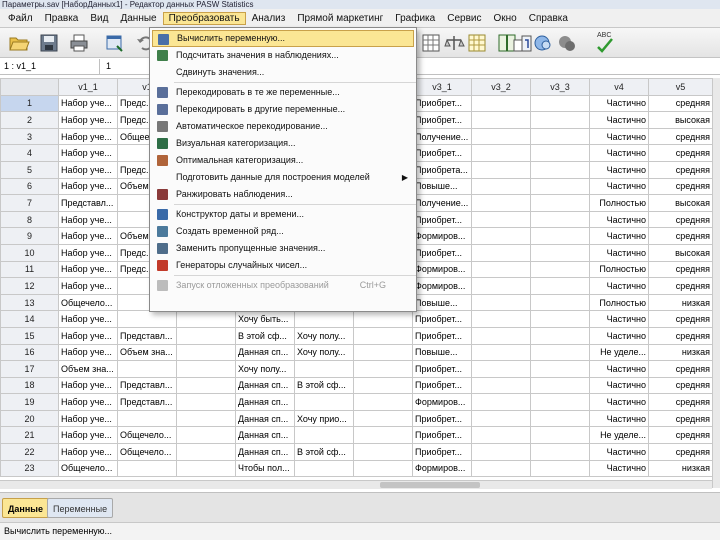 The width and height of the screenshot is (720, 540). I want to click on menu-view: Вид, so click(99, 18).